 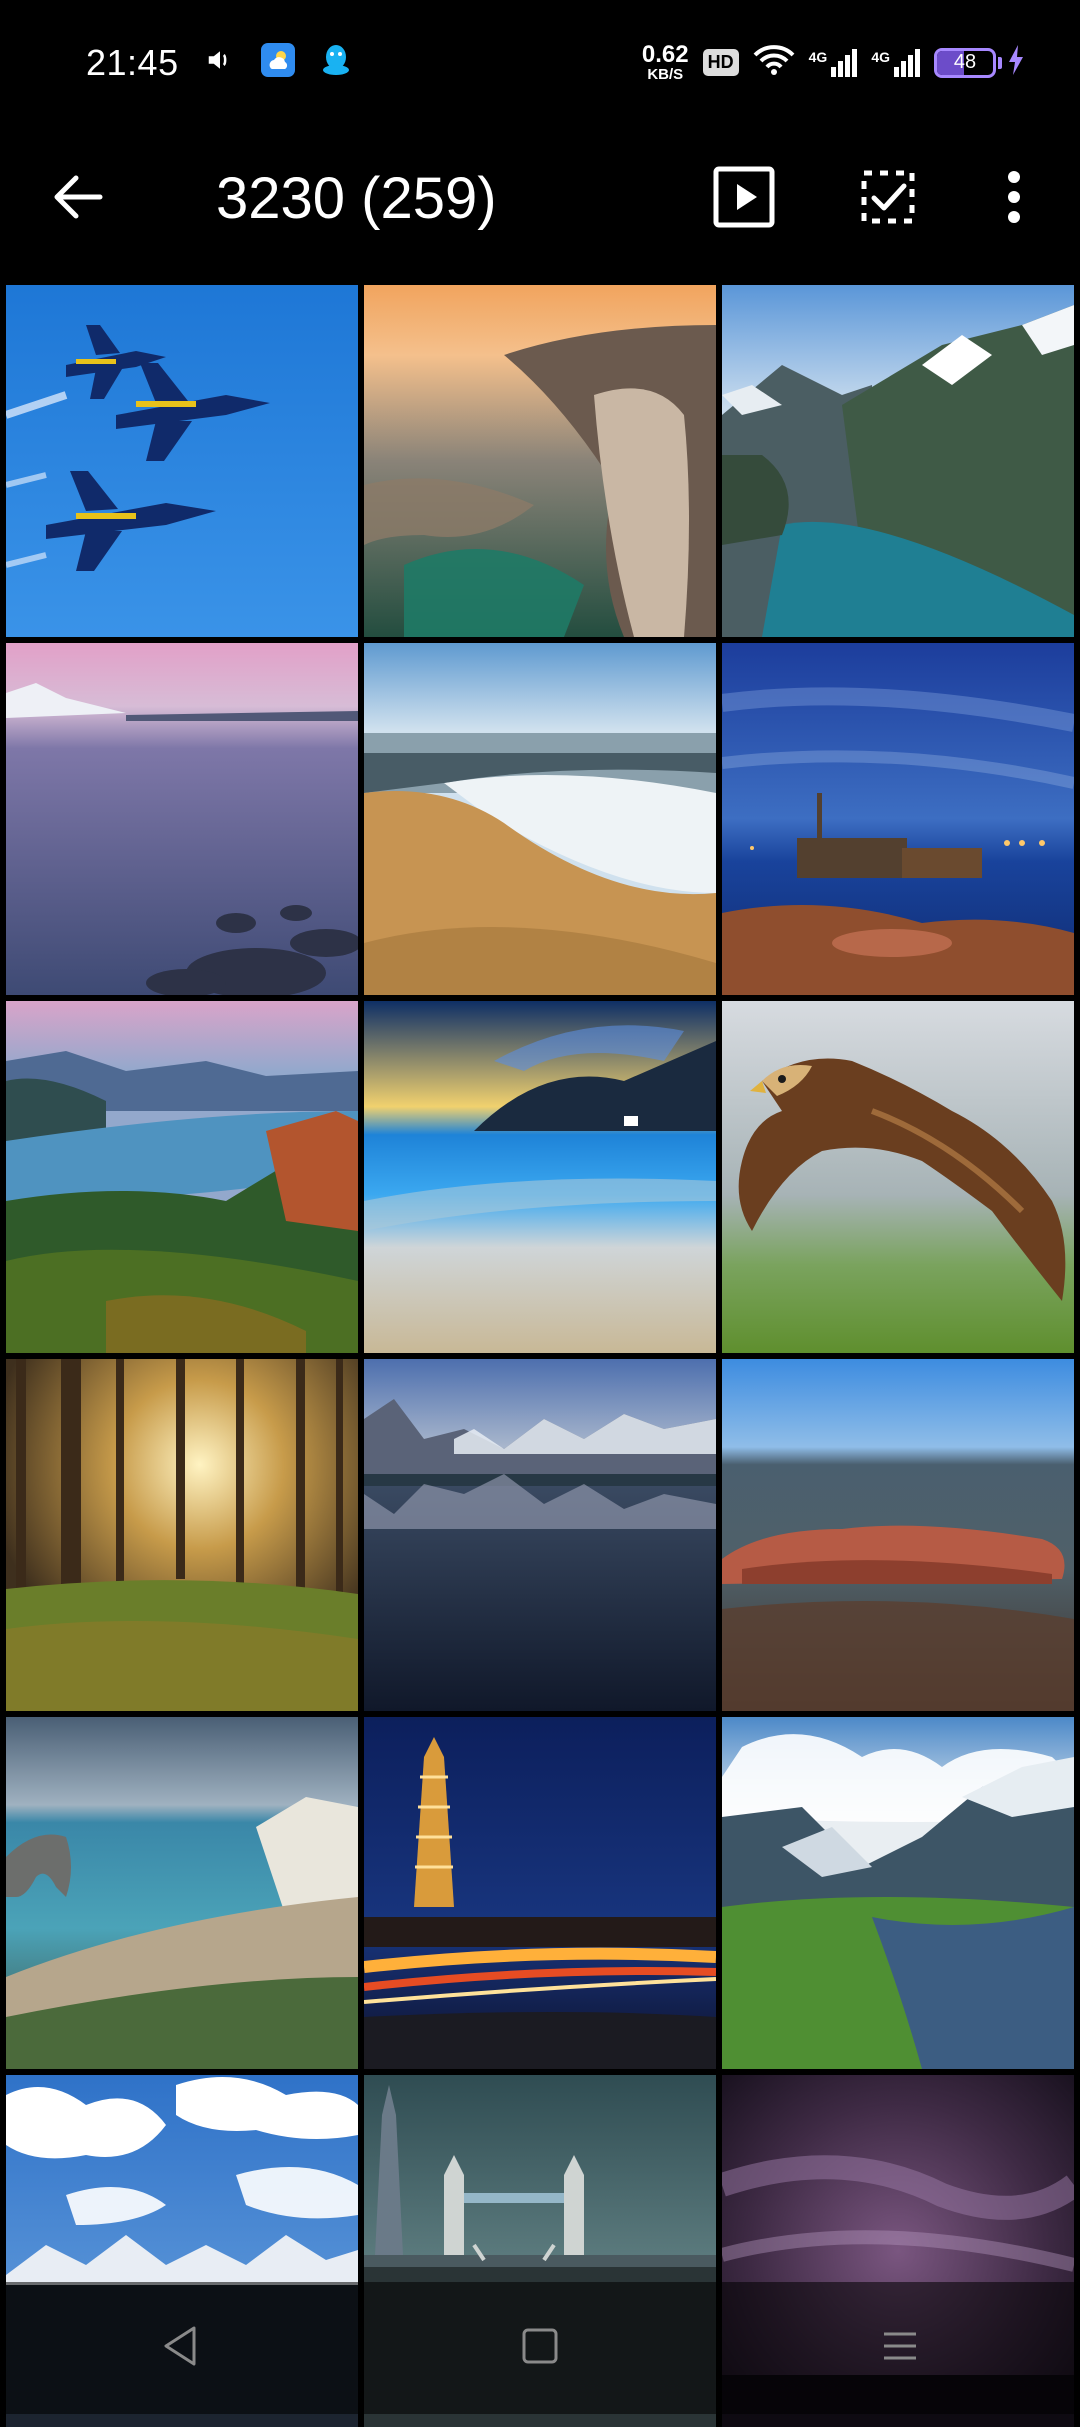 I want to click on slideshow-button, so click(x=744, y=199).